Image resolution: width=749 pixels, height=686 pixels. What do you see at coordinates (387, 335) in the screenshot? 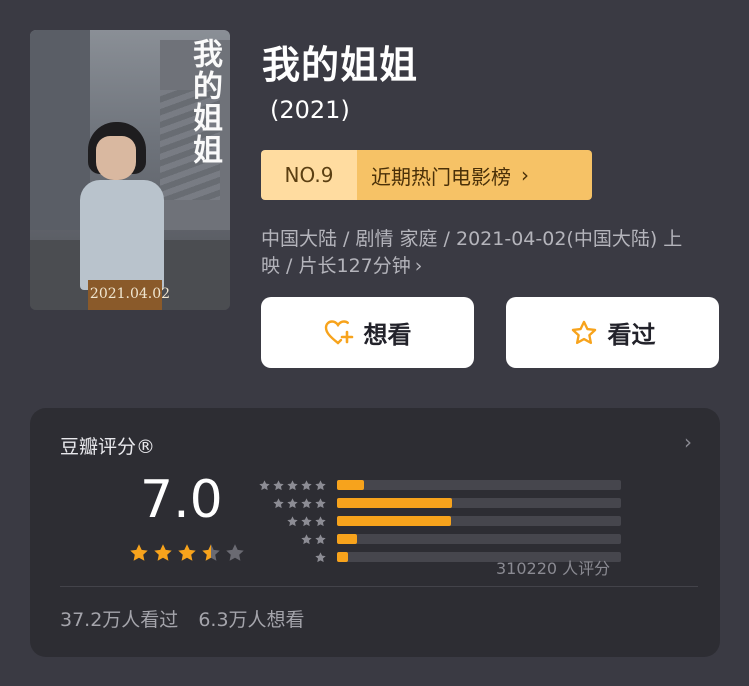
I see `want-to-watch-label: 想看` at bounding box center [387, 335].